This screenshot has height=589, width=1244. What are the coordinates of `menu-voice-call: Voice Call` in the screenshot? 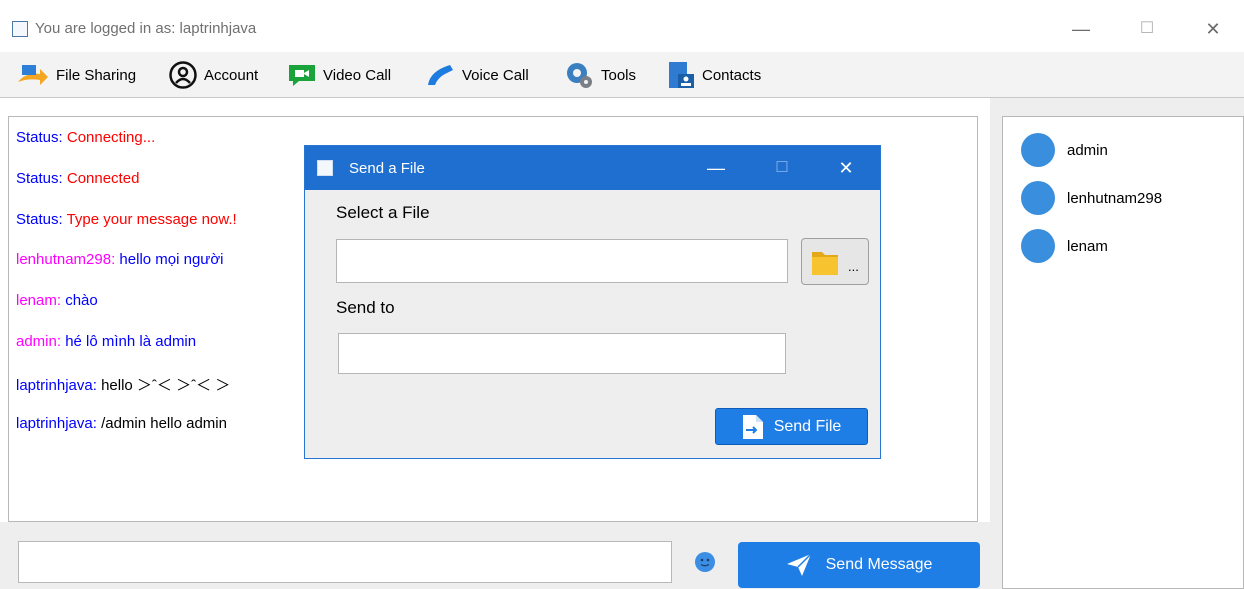 It's located at (476, 75).